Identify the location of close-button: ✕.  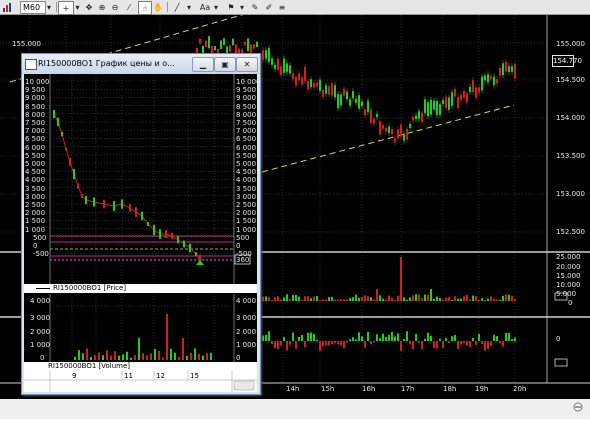
(247, 64).